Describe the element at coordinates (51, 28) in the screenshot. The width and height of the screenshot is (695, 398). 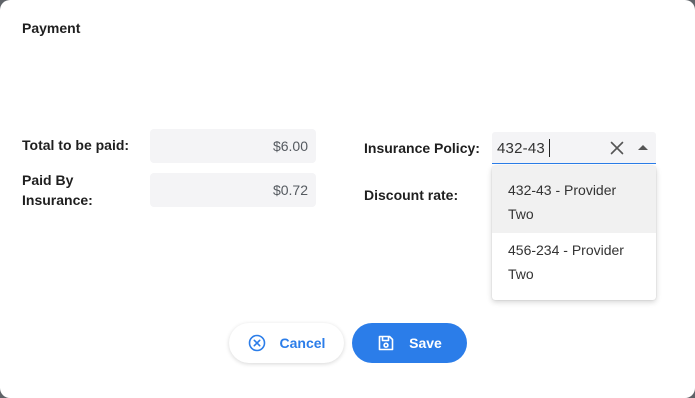
I see `dialog-title: Payment` at that location.